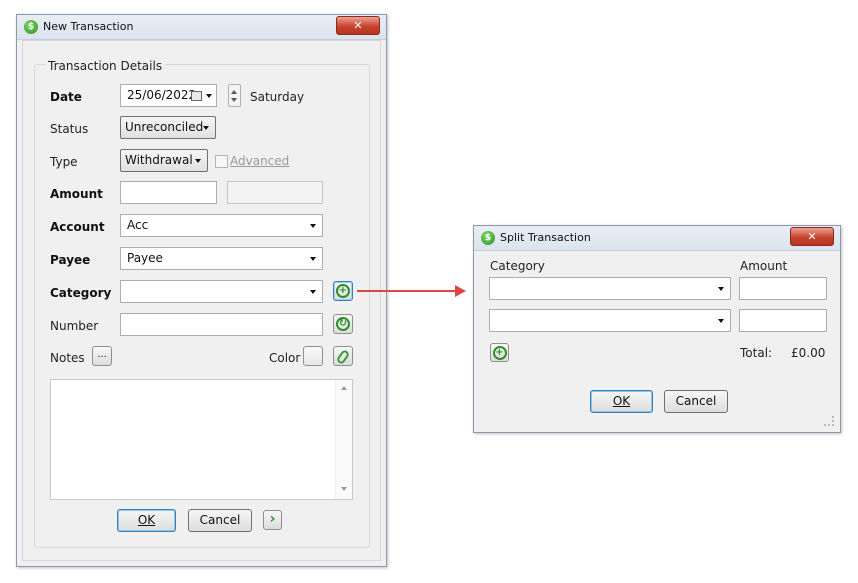  I want to click on cancel-button: Cancel, so click(220, 520).